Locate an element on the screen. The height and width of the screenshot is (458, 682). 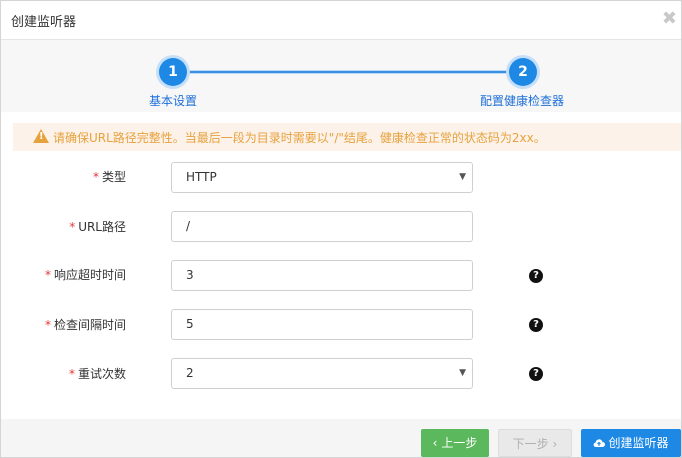
dialog-header: 创建监听器 ✖ is located at coordinates (341, 20).